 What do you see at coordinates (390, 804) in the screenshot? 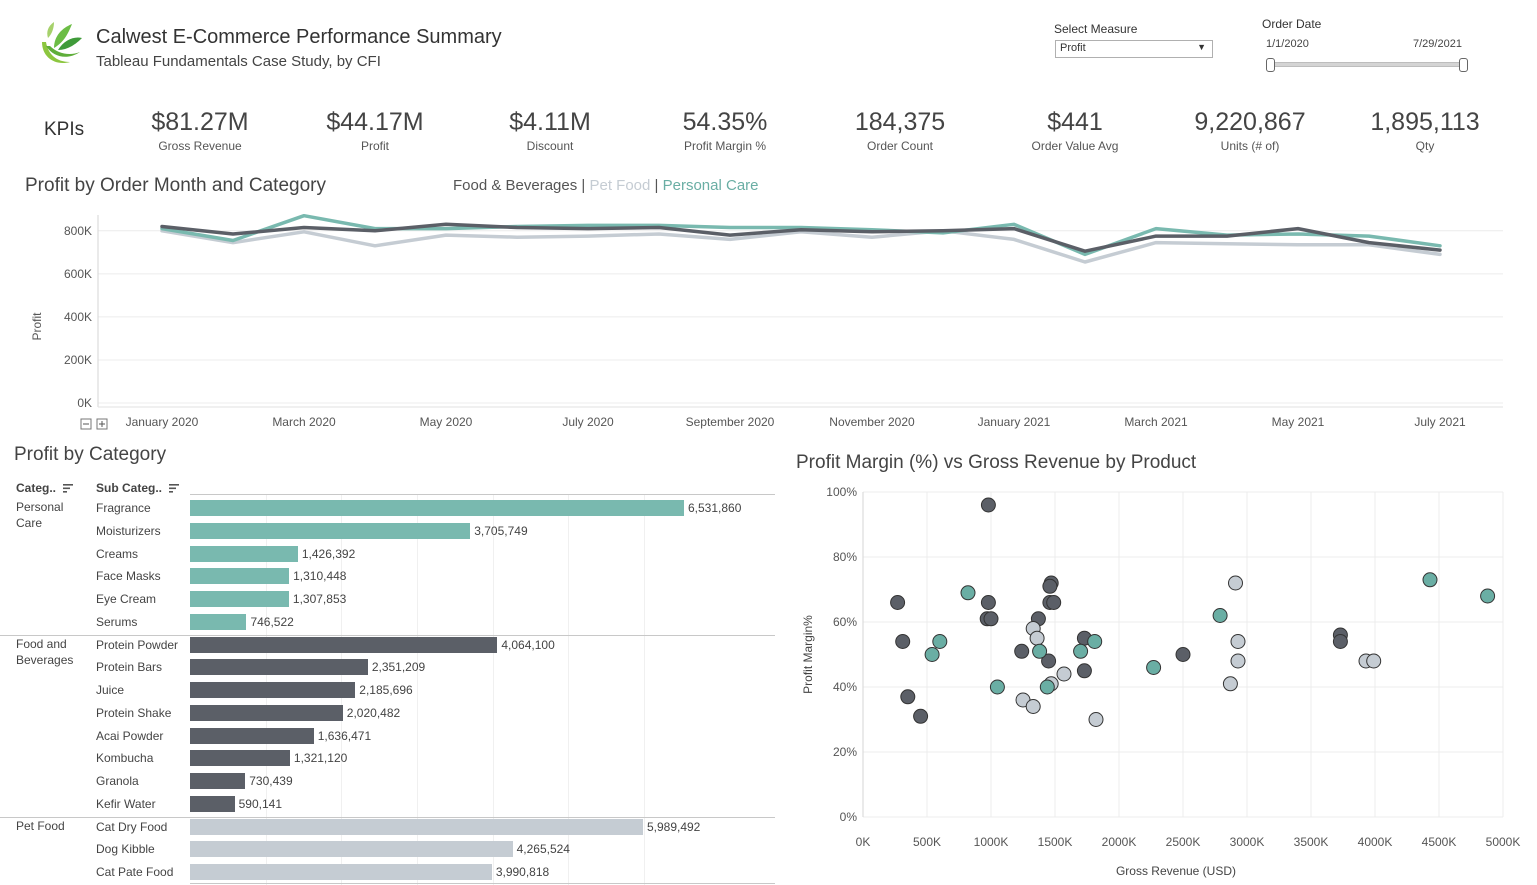
I see `bar-row: Kefir Water 590,141` at bounding box center [390, 804].